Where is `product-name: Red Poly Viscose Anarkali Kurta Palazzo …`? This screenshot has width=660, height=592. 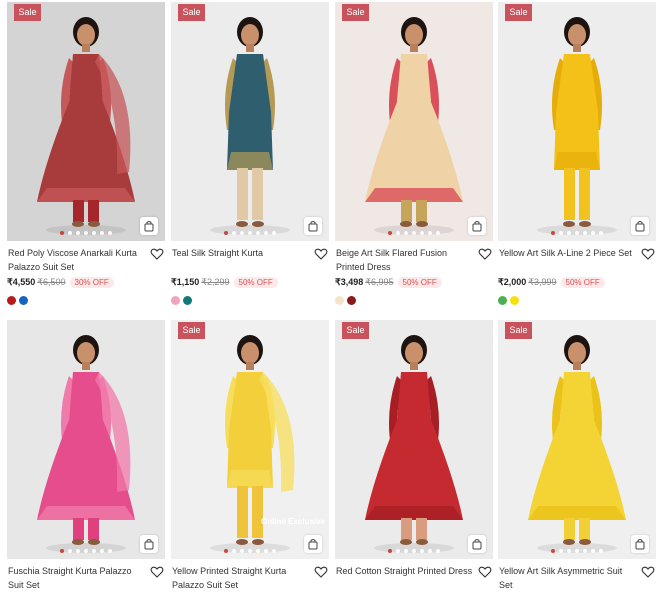 product-name: Red Poly Viscose Anarkali Kurta Palazzo … is located at coordinates (76, 260).